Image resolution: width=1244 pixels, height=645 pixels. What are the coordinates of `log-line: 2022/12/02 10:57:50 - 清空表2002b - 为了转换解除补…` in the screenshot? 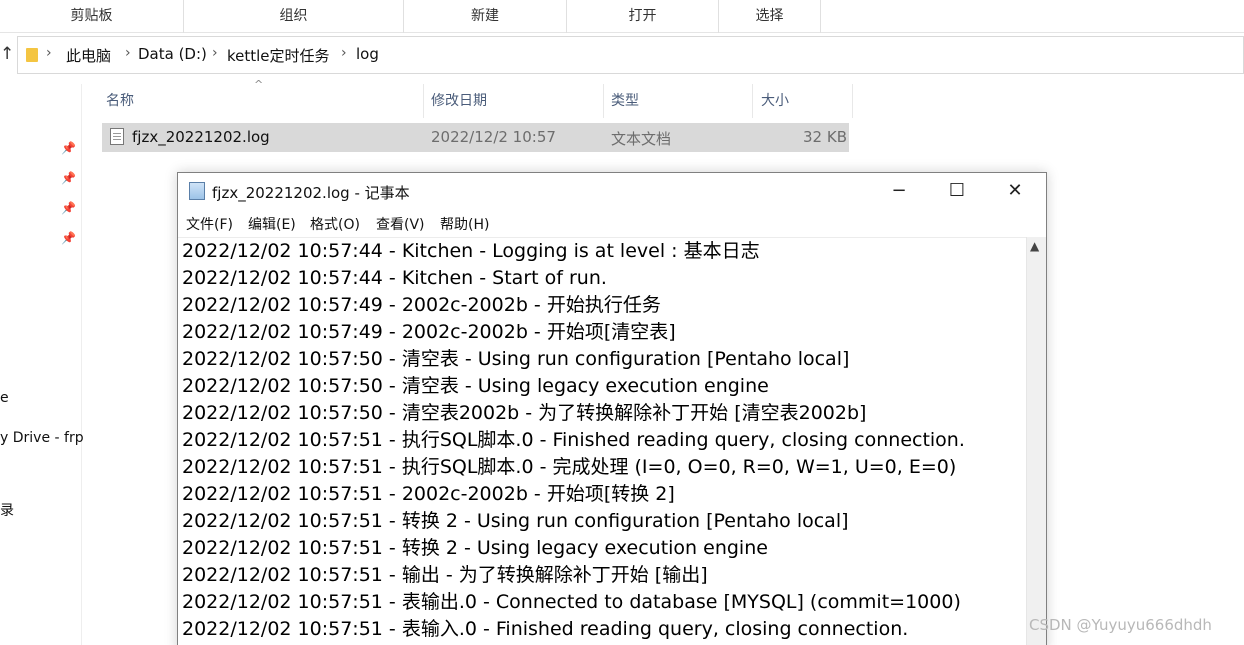 It's located at (524, 413).